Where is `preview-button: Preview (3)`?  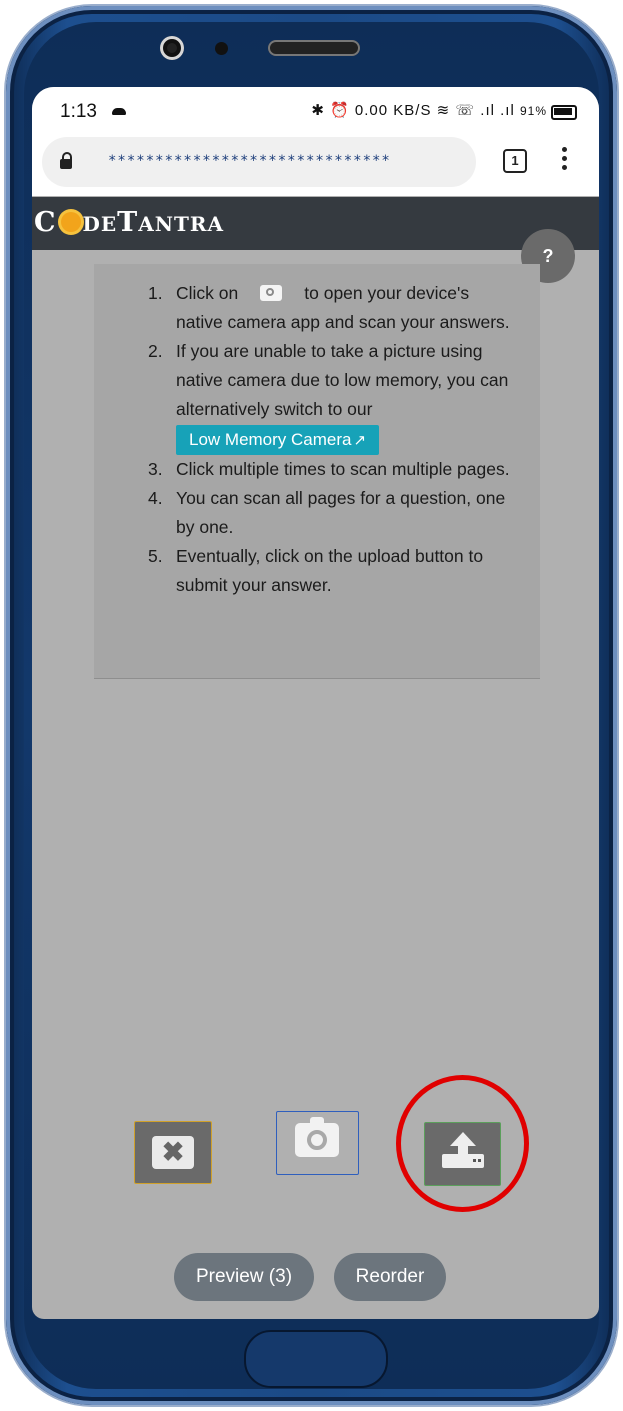 preview-button: Preview (3) is located at coordinates (244, 1277).